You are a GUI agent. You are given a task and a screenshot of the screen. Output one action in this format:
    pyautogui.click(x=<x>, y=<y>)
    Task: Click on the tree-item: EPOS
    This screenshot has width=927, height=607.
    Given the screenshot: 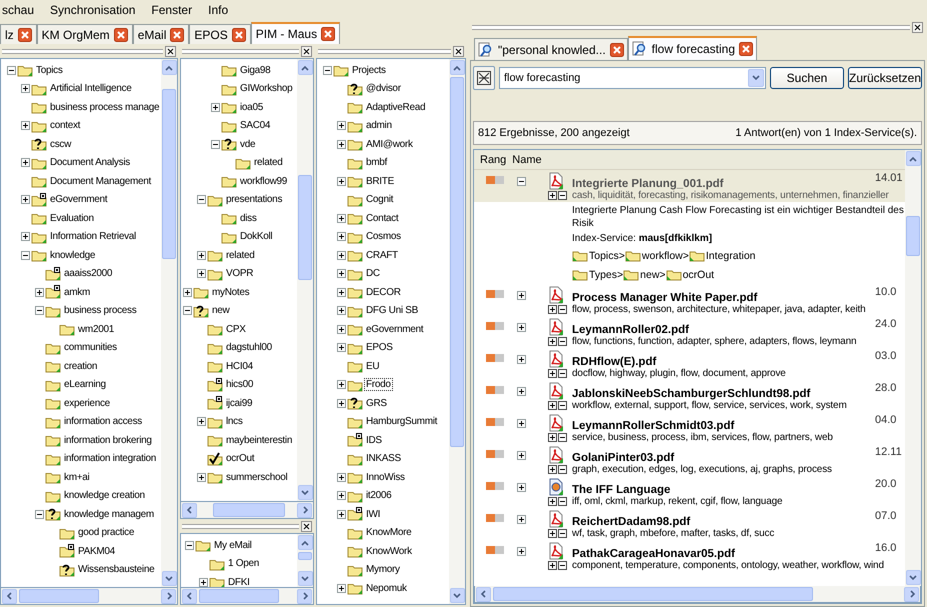 What is the action you would take?
    pyautogui.click(x=379, y=348)
    